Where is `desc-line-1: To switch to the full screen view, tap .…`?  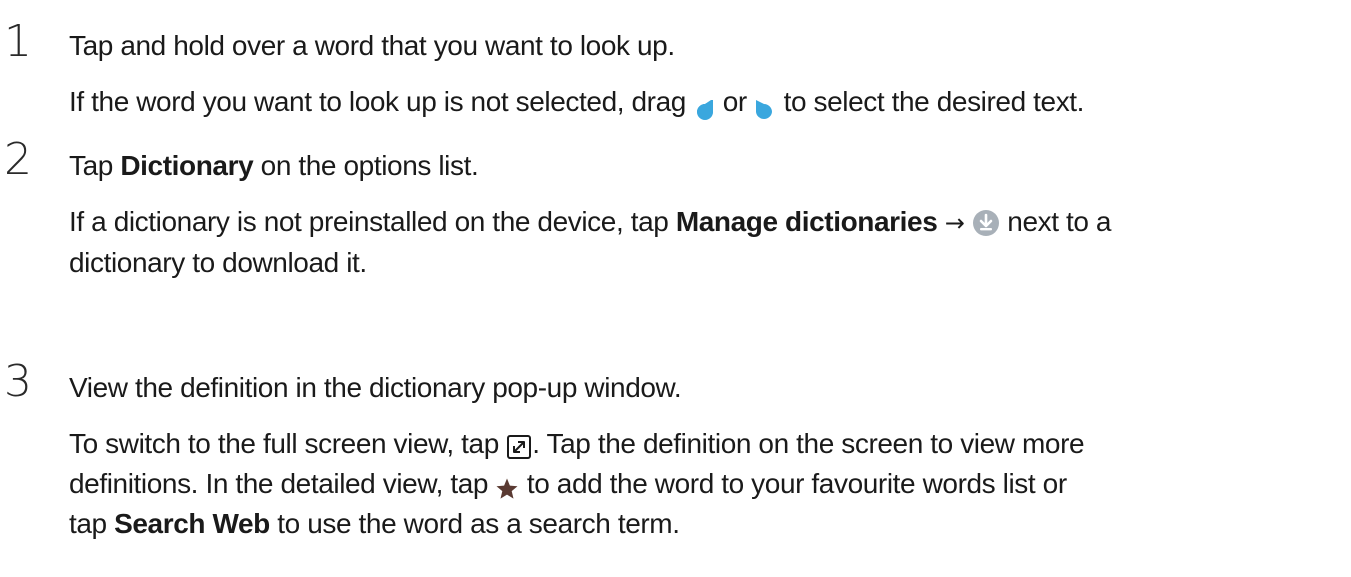
desc-line-1: To switch to the full screen view, tap .… is located at coordinates (577, 444).